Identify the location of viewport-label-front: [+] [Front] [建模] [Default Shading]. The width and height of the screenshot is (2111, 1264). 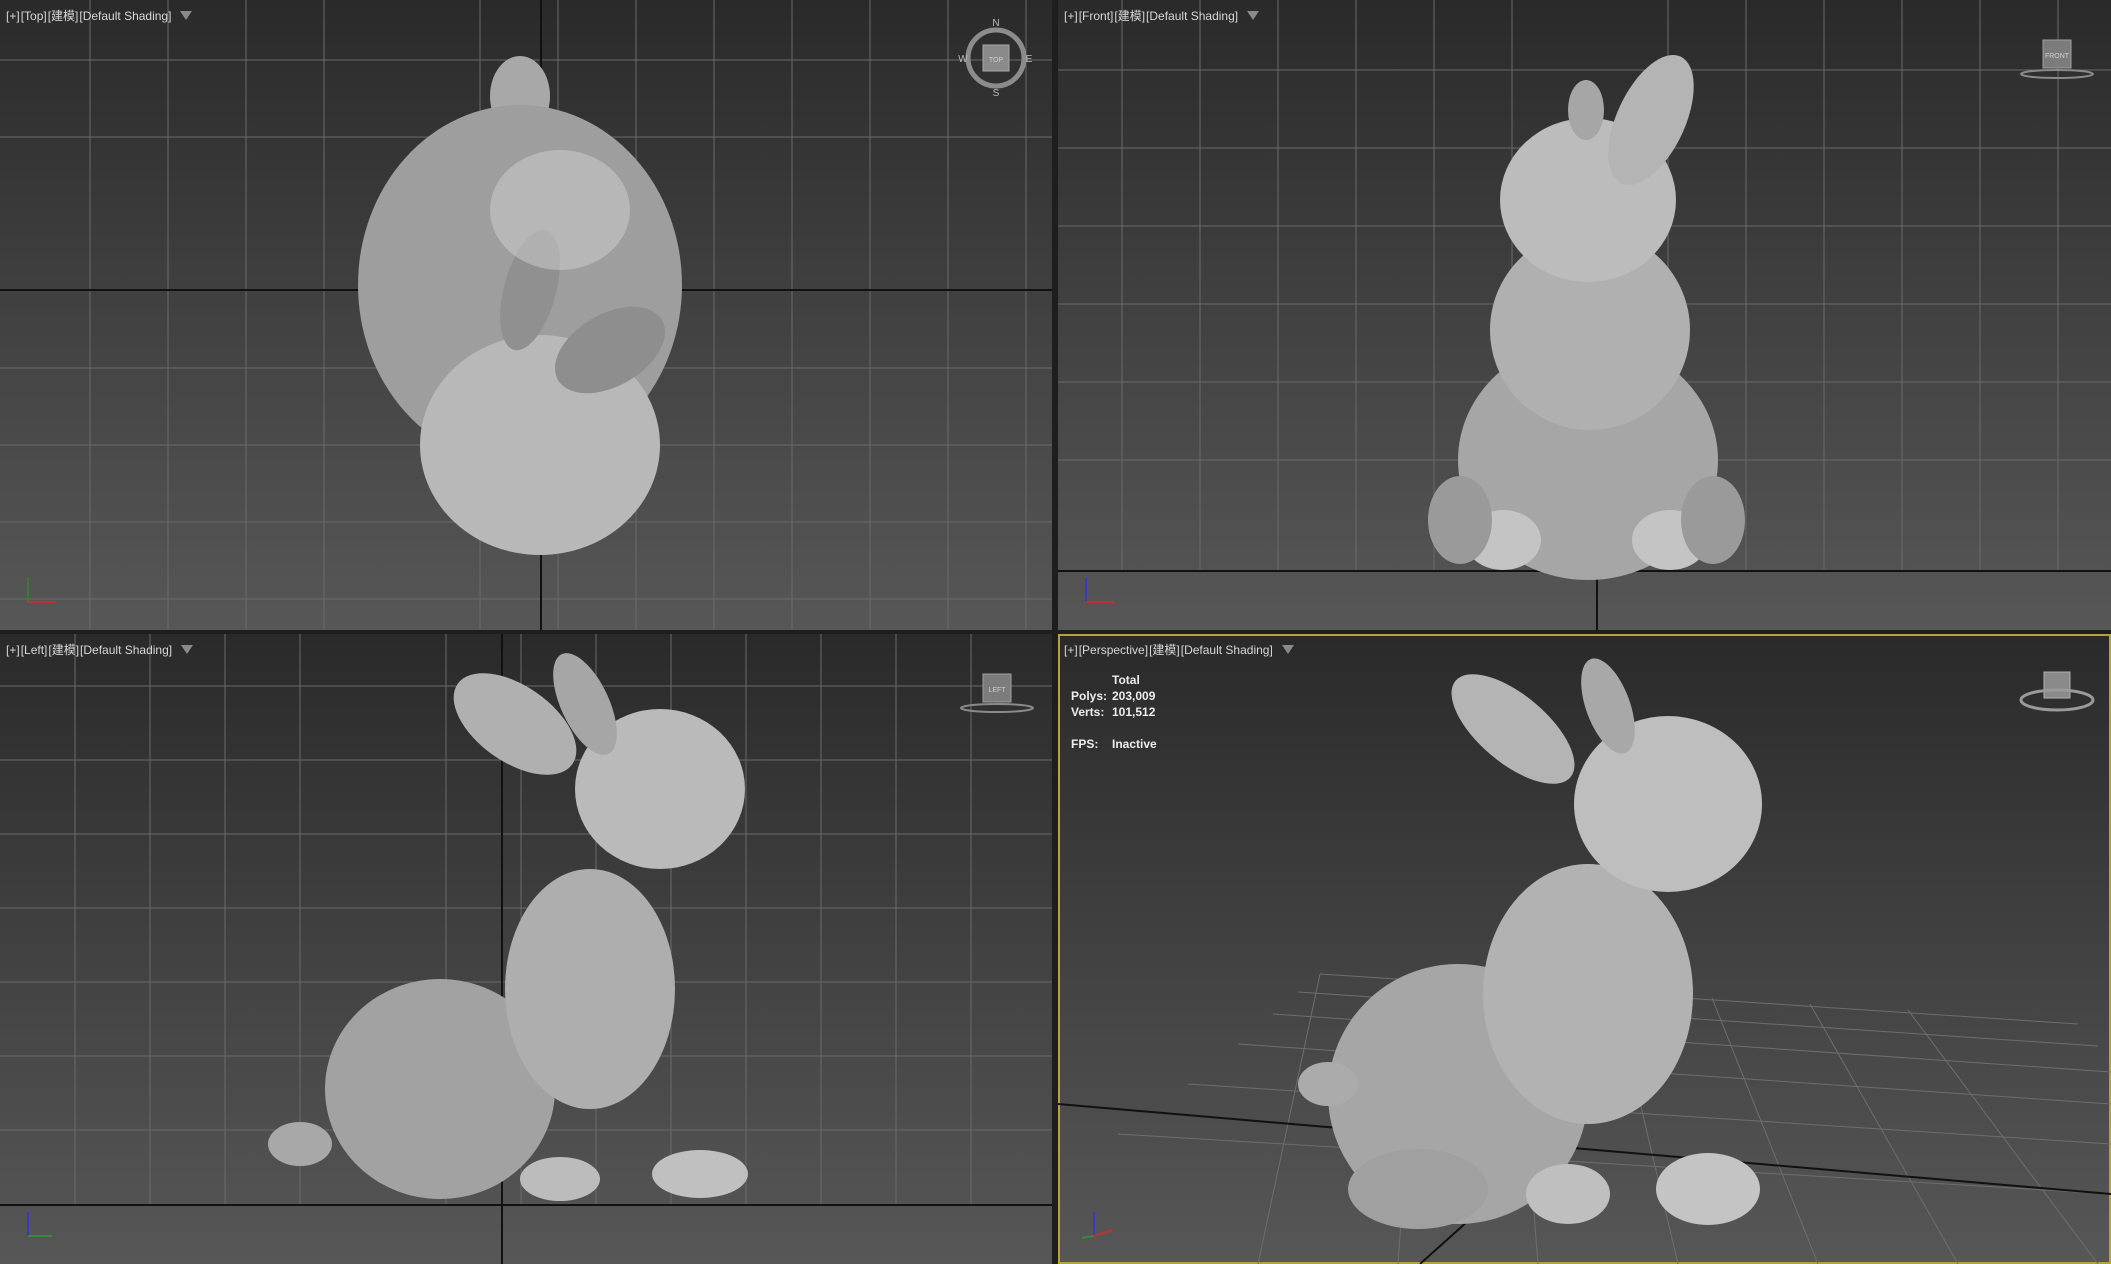
(1162, 15).